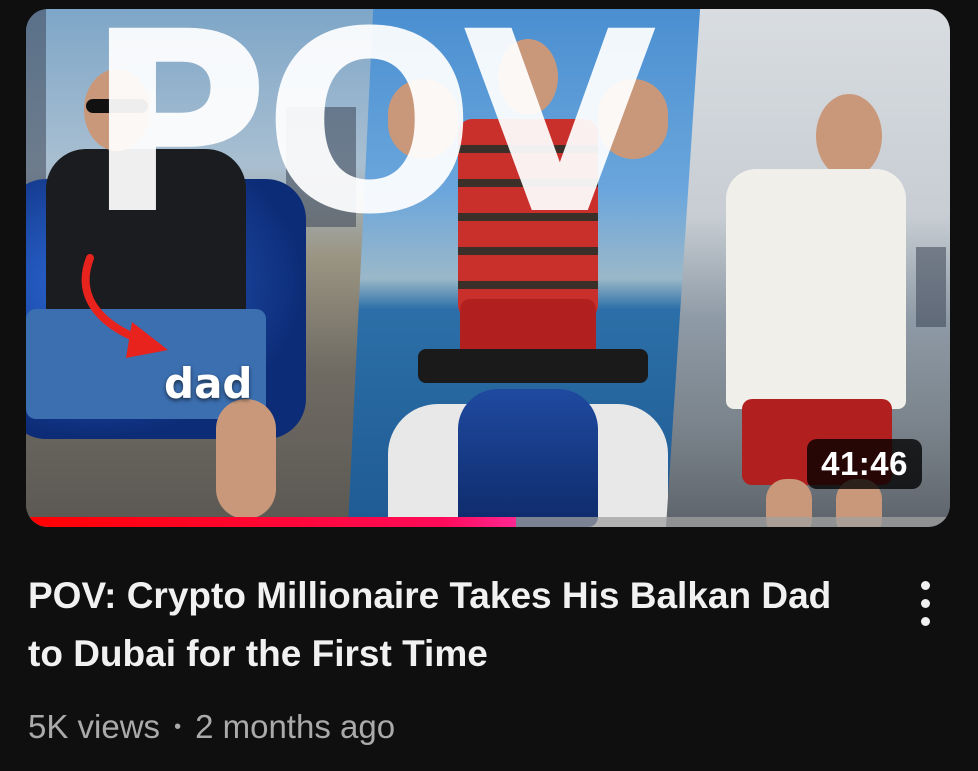 The width and height of the screenshot is (978, 771). I want to click on jetski-hood, so click(528, 458).